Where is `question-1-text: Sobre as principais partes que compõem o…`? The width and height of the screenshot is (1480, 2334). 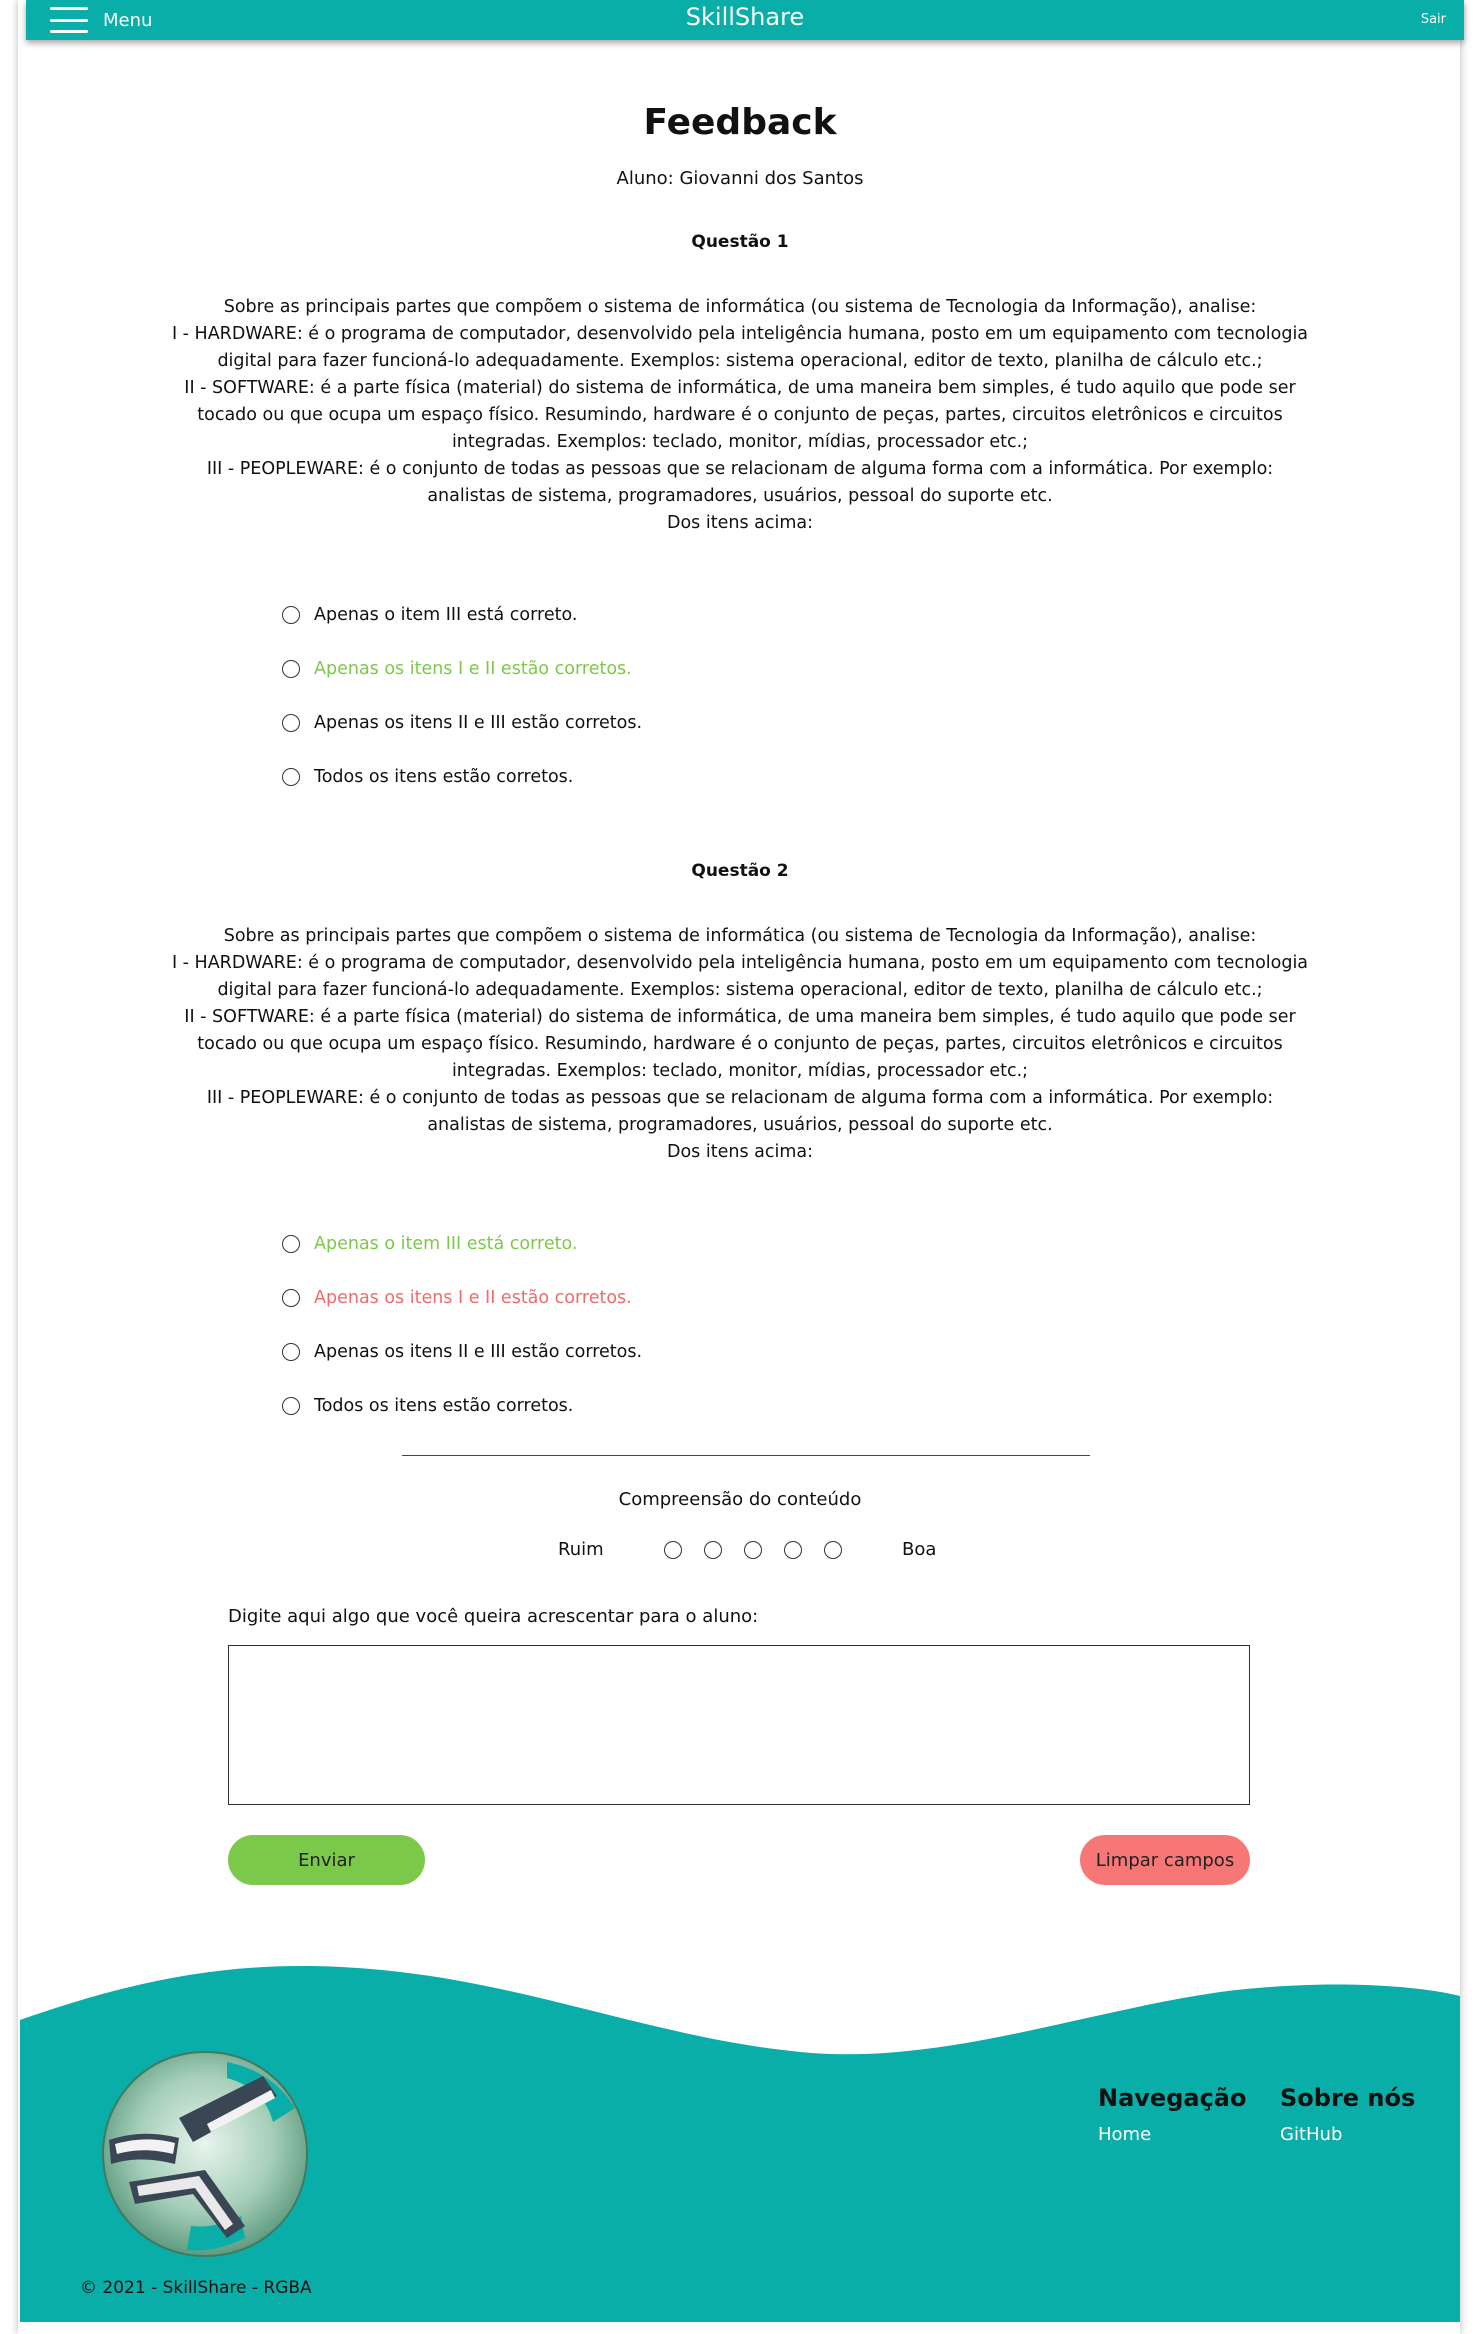
question-1-text: Sobre as principais partes que compõem o… is located at coordinates (740, 415).